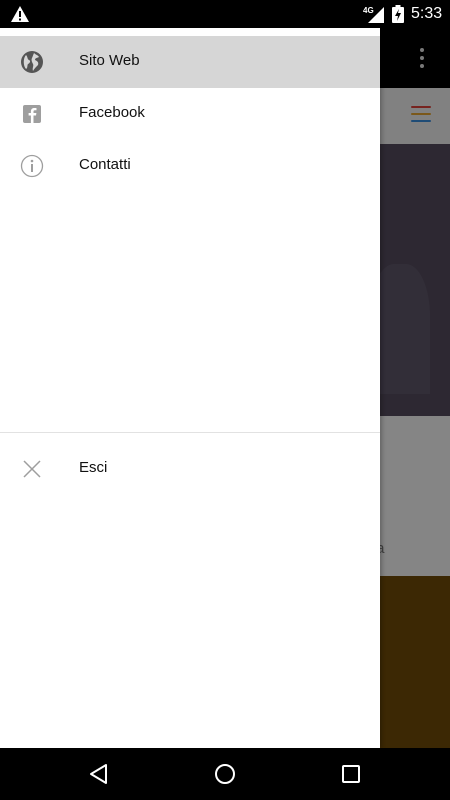 The height and width of the screenshot is (800, 450). I want to click on globe-icon, so click(32, 62).